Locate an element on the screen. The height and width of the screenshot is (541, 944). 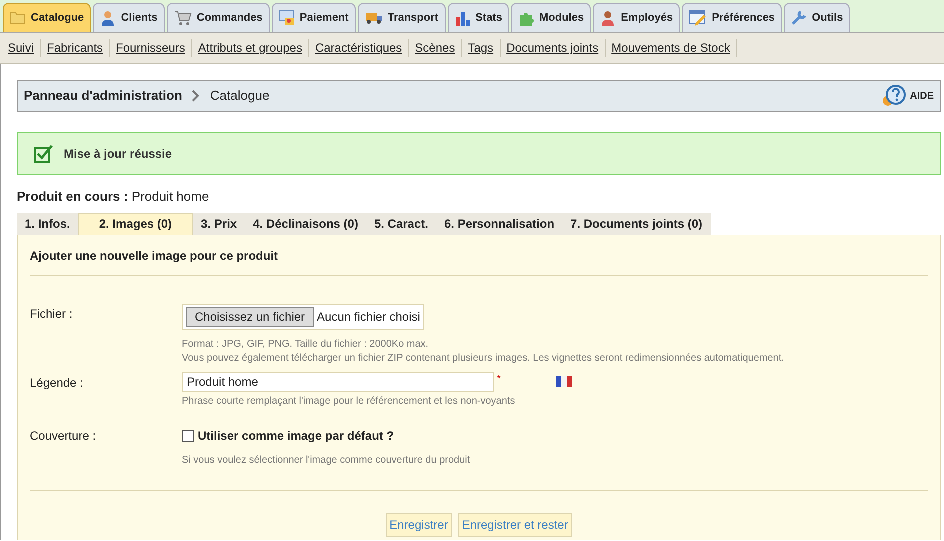
nav-tab: Outils is located at coordinates (817, 17).